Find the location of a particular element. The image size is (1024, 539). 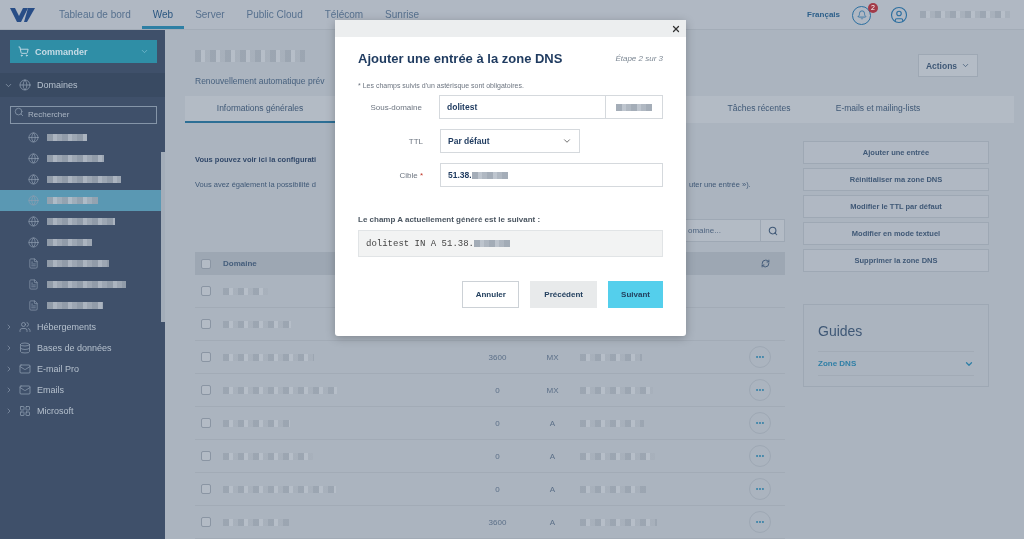

record-preview: dolitest IN A 51.38. is located at coordinates (510, 243).